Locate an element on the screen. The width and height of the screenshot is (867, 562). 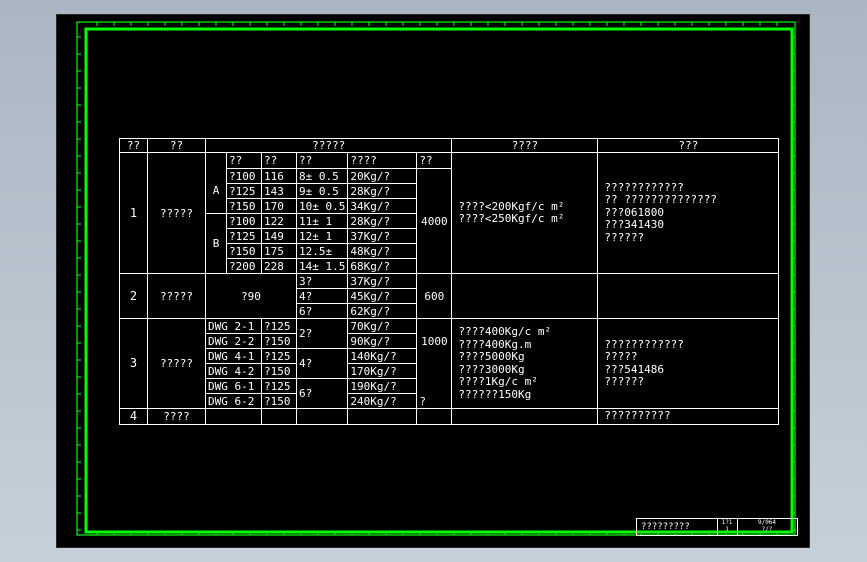
header-load: ???? is located at coordinates (525, 145).